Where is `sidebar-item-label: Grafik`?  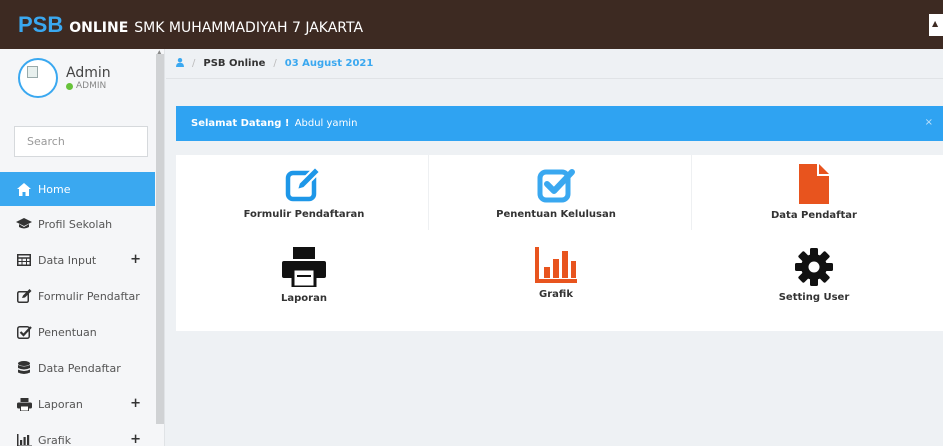
sidebar-item-label: Grafik is located at coordinates (55, 439).